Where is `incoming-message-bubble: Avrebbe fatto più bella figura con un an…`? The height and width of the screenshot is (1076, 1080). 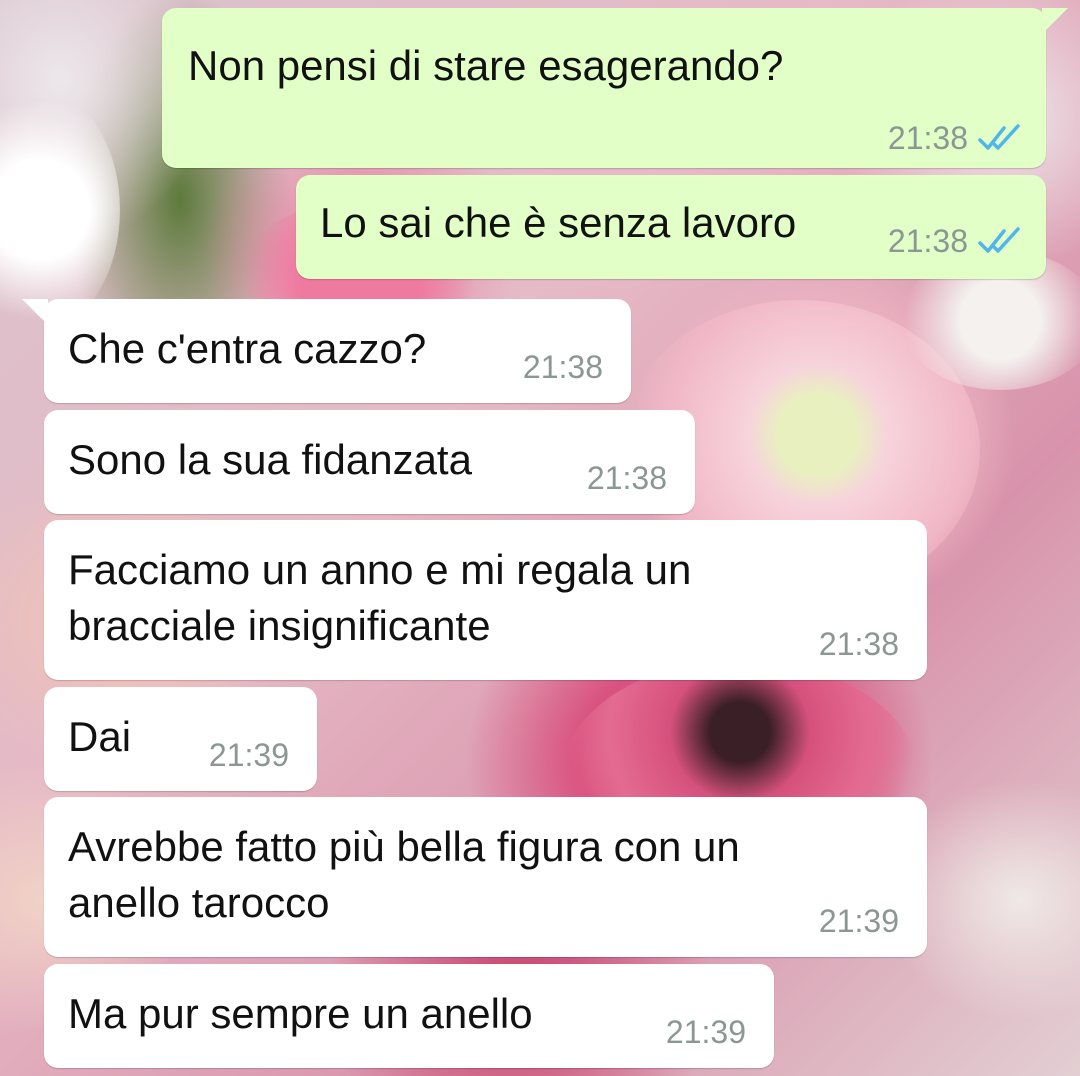 incoming-message-bubble: Avrebbe fatto più bella figura con un an… is located at coordinates (485, 877).